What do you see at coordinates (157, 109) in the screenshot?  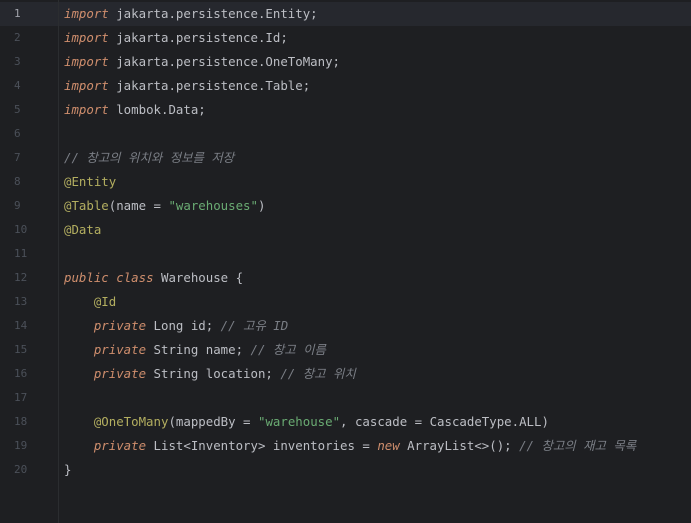 I see `code-token: lombok.Data;` at bounding box center [157, 109].